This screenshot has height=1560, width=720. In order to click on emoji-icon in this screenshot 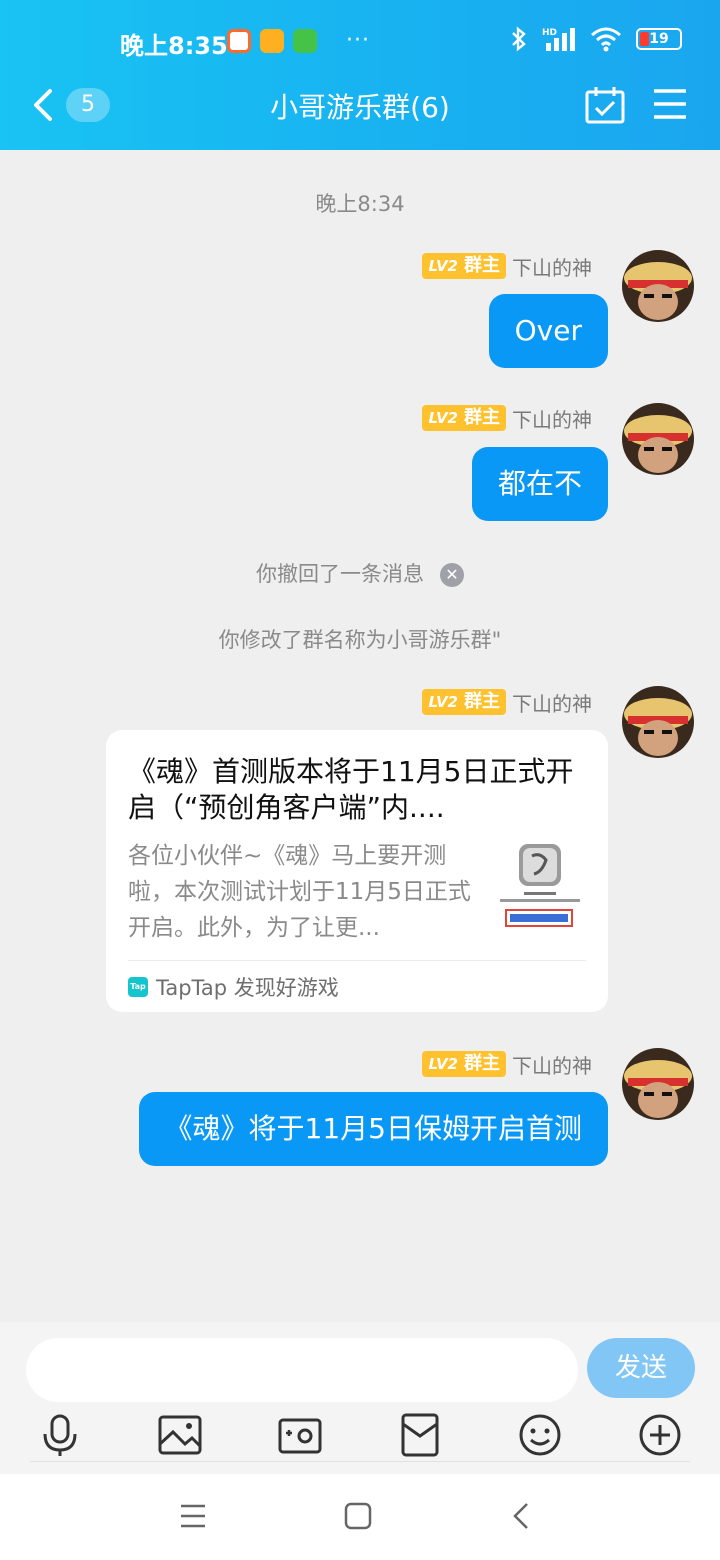, I will do `click(540, 1435)`.